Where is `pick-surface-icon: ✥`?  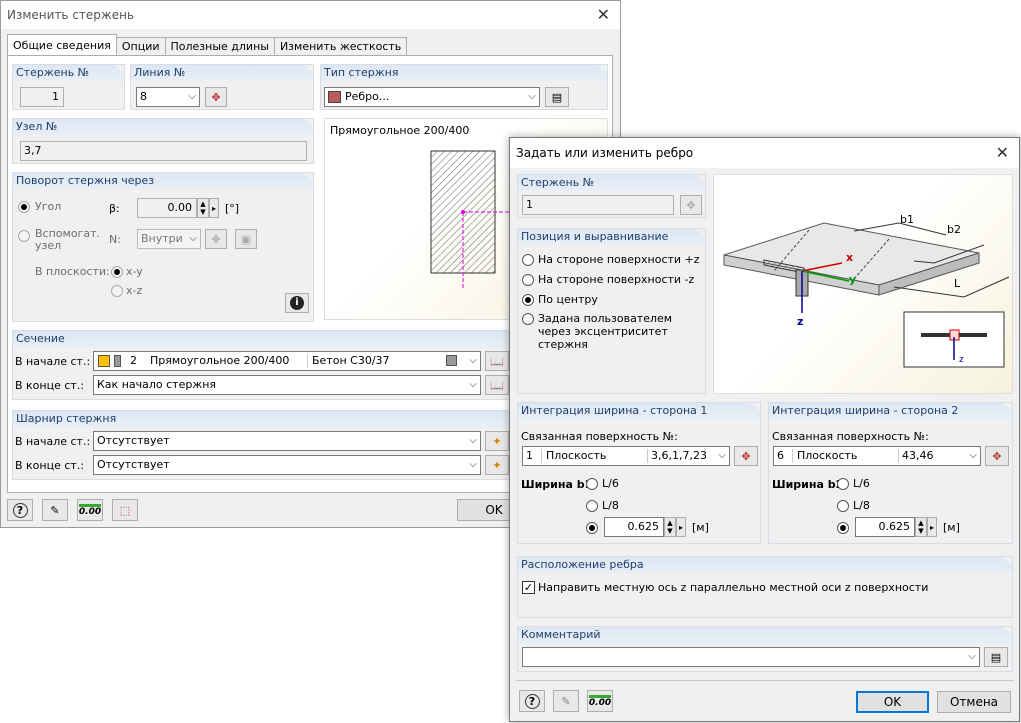
pick-surface-icon: ✥ is located at coordinates (746, 456).